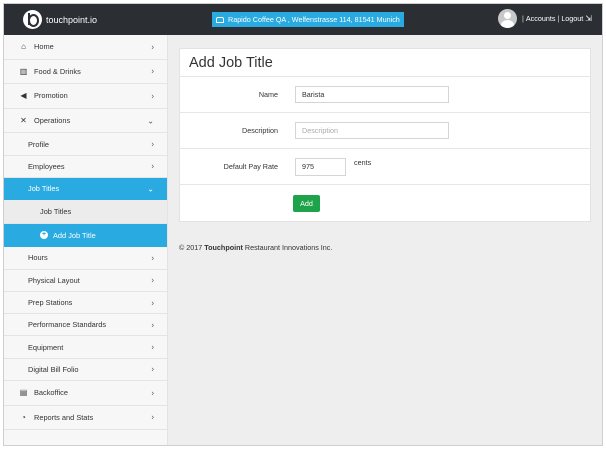 This screenshot has width=606, height=449. I want to click on brand-name: touchpoint.io, so click(72, 19).